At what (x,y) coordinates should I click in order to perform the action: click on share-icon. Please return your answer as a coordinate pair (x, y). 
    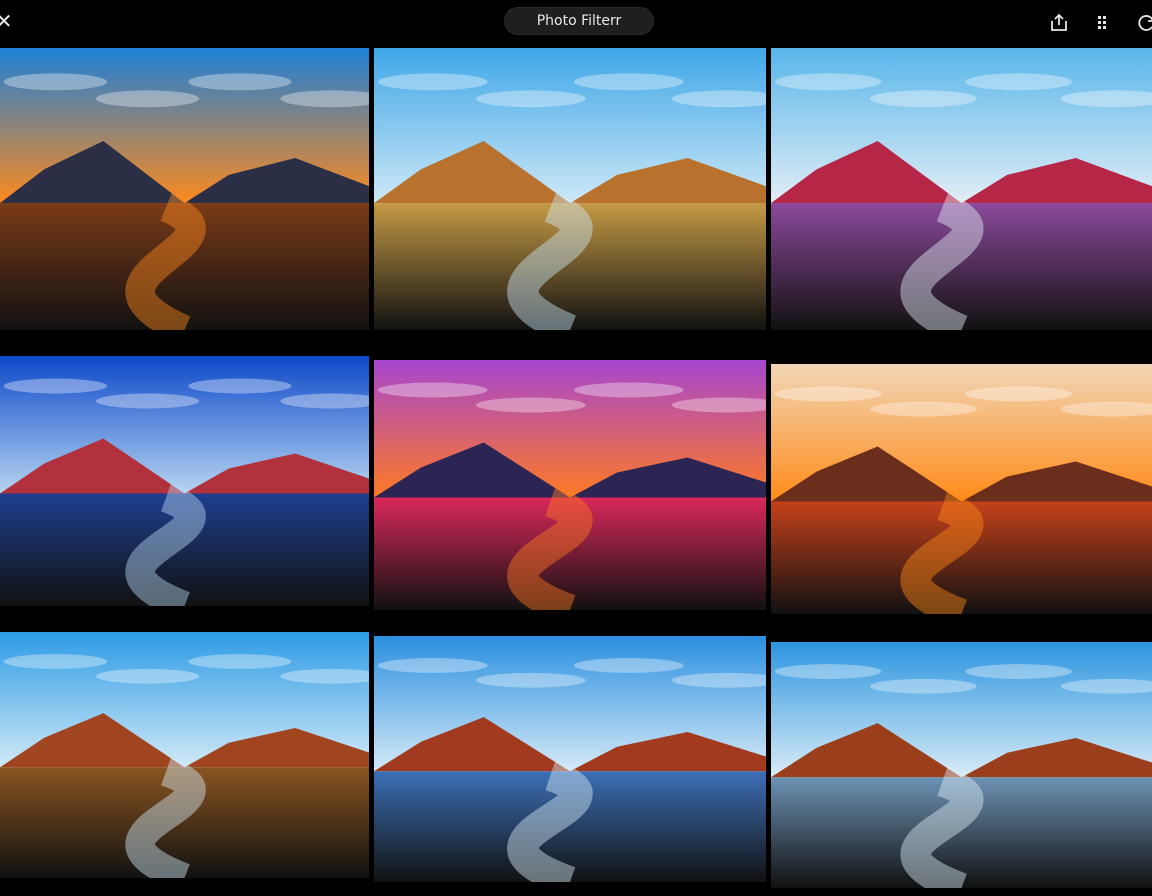
    Looking at the image, I should click on (1059, 23).